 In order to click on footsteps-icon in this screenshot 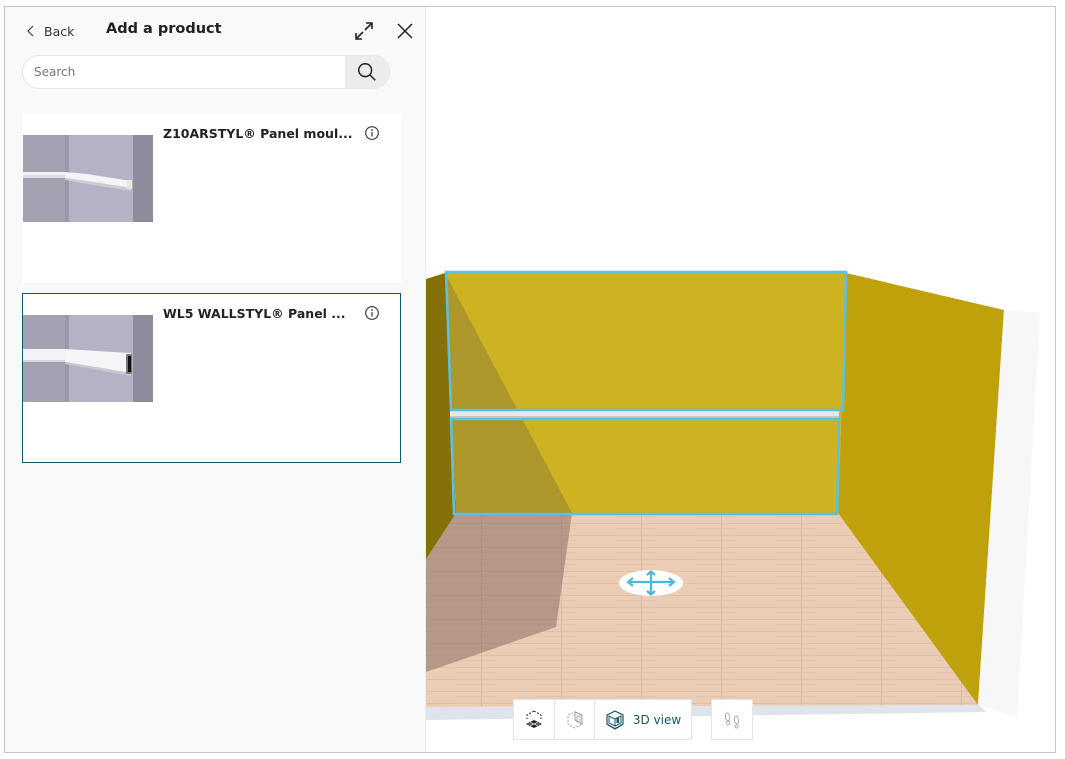, I will do `click(731, 720)`.